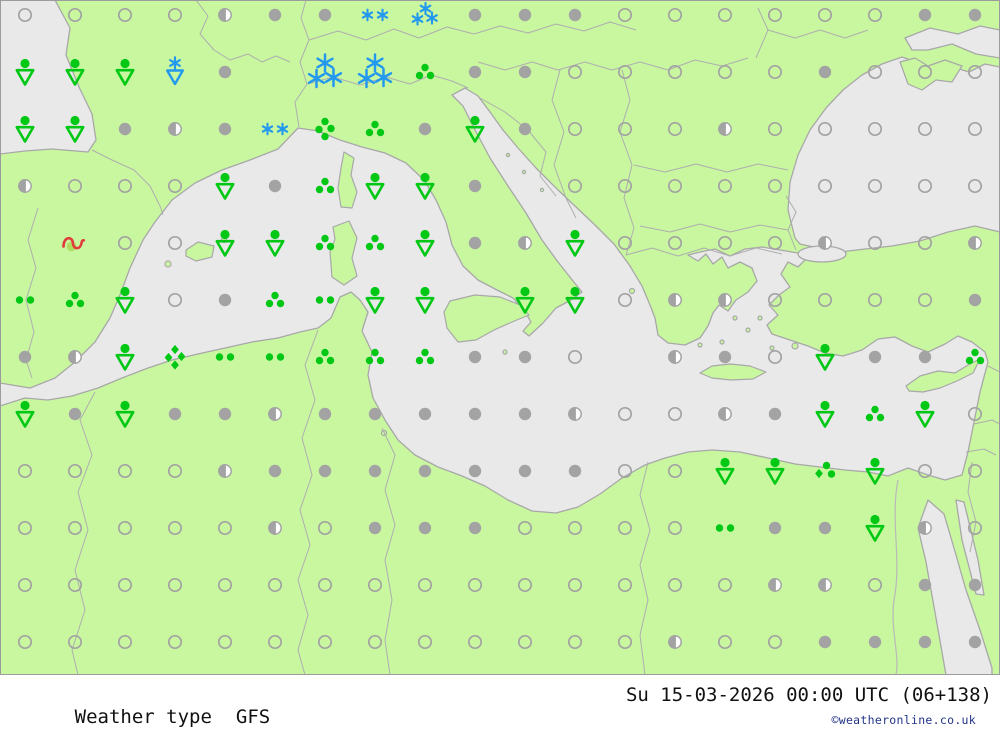  Describe the element at coordinates (904, 720) in the screenshot. I see `copyright-link: ©weatheronline.co.uk` at that location.